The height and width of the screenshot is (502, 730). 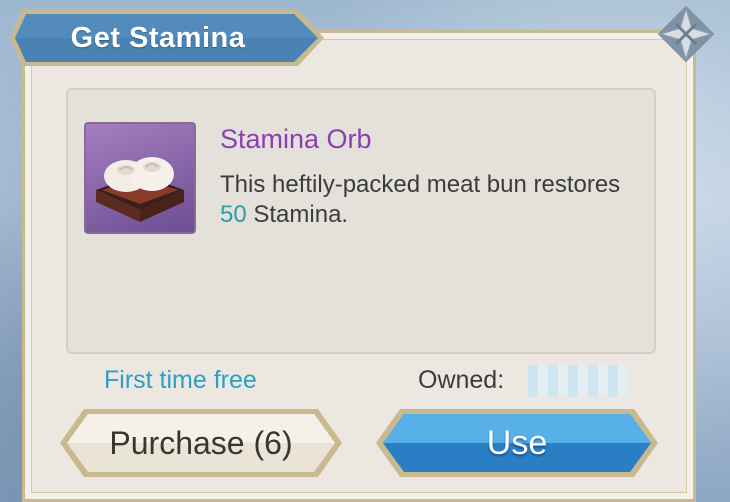 What do you see at coordinates (297, 214) in the screenshot?
I see `item-description-suffix: Stamina.` at bounding box center [297, 214].